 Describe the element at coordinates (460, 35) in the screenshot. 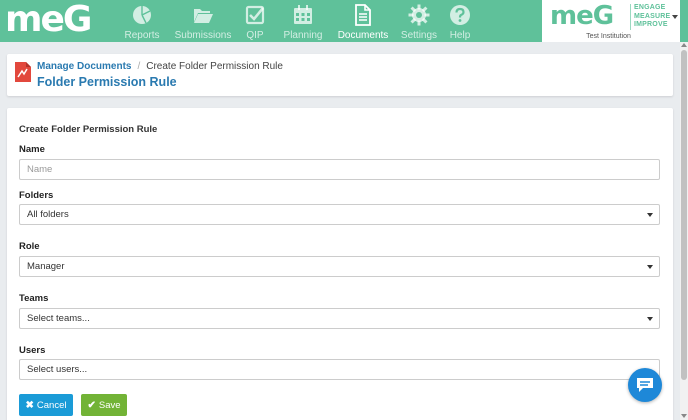

I see `nav-label: Help` at that location.